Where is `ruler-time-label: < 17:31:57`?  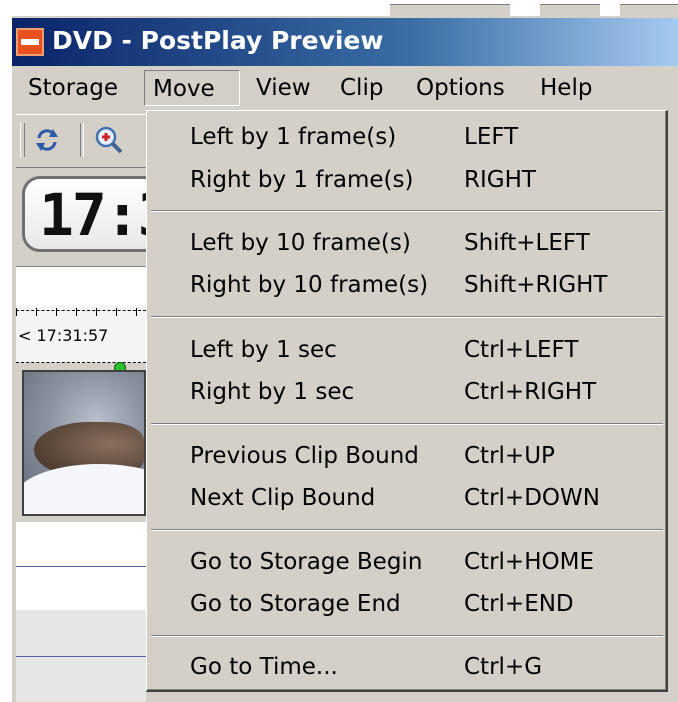
ruler-time-label: < 17:31:57 is located at coordinates (63, 335).